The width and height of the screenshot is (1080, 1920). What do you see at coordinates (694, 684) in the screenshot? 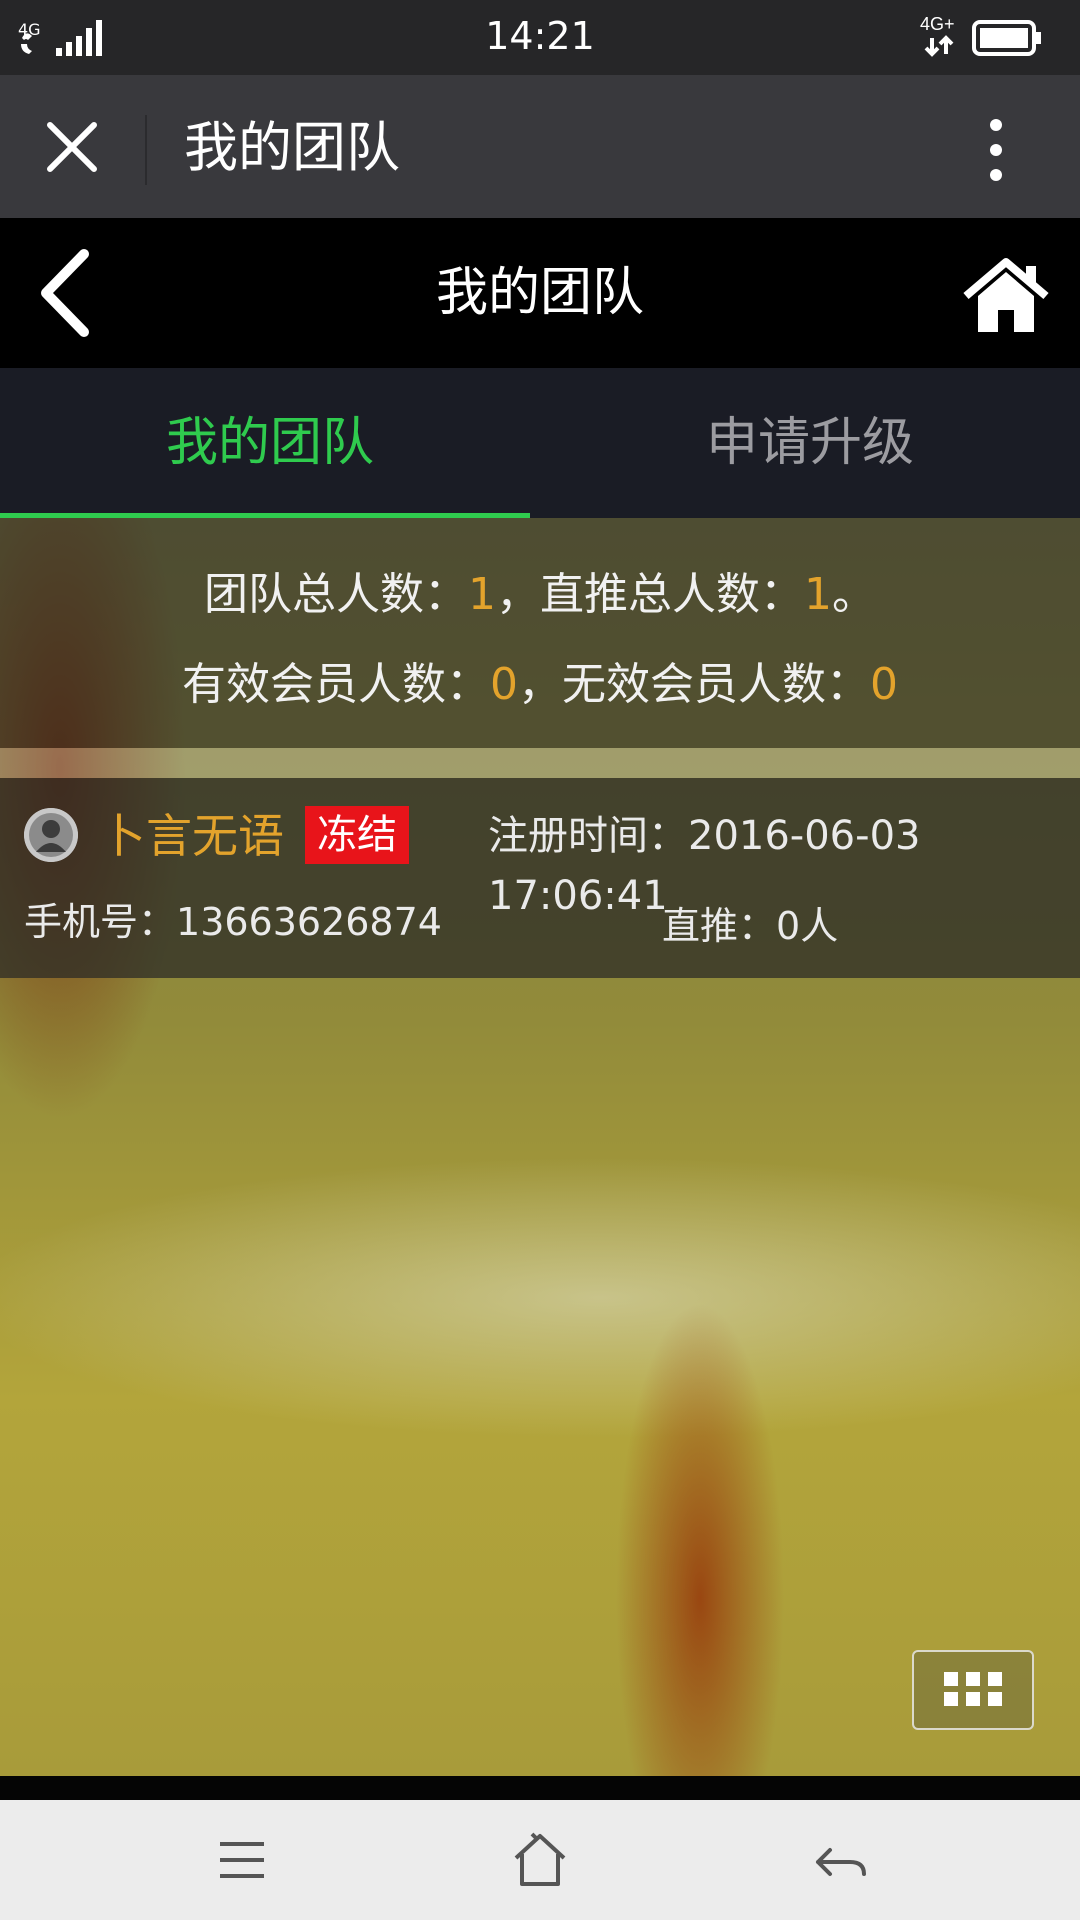
I see `invalid-members-label: ，无效会员人数：` at bounding box center [694, 684].